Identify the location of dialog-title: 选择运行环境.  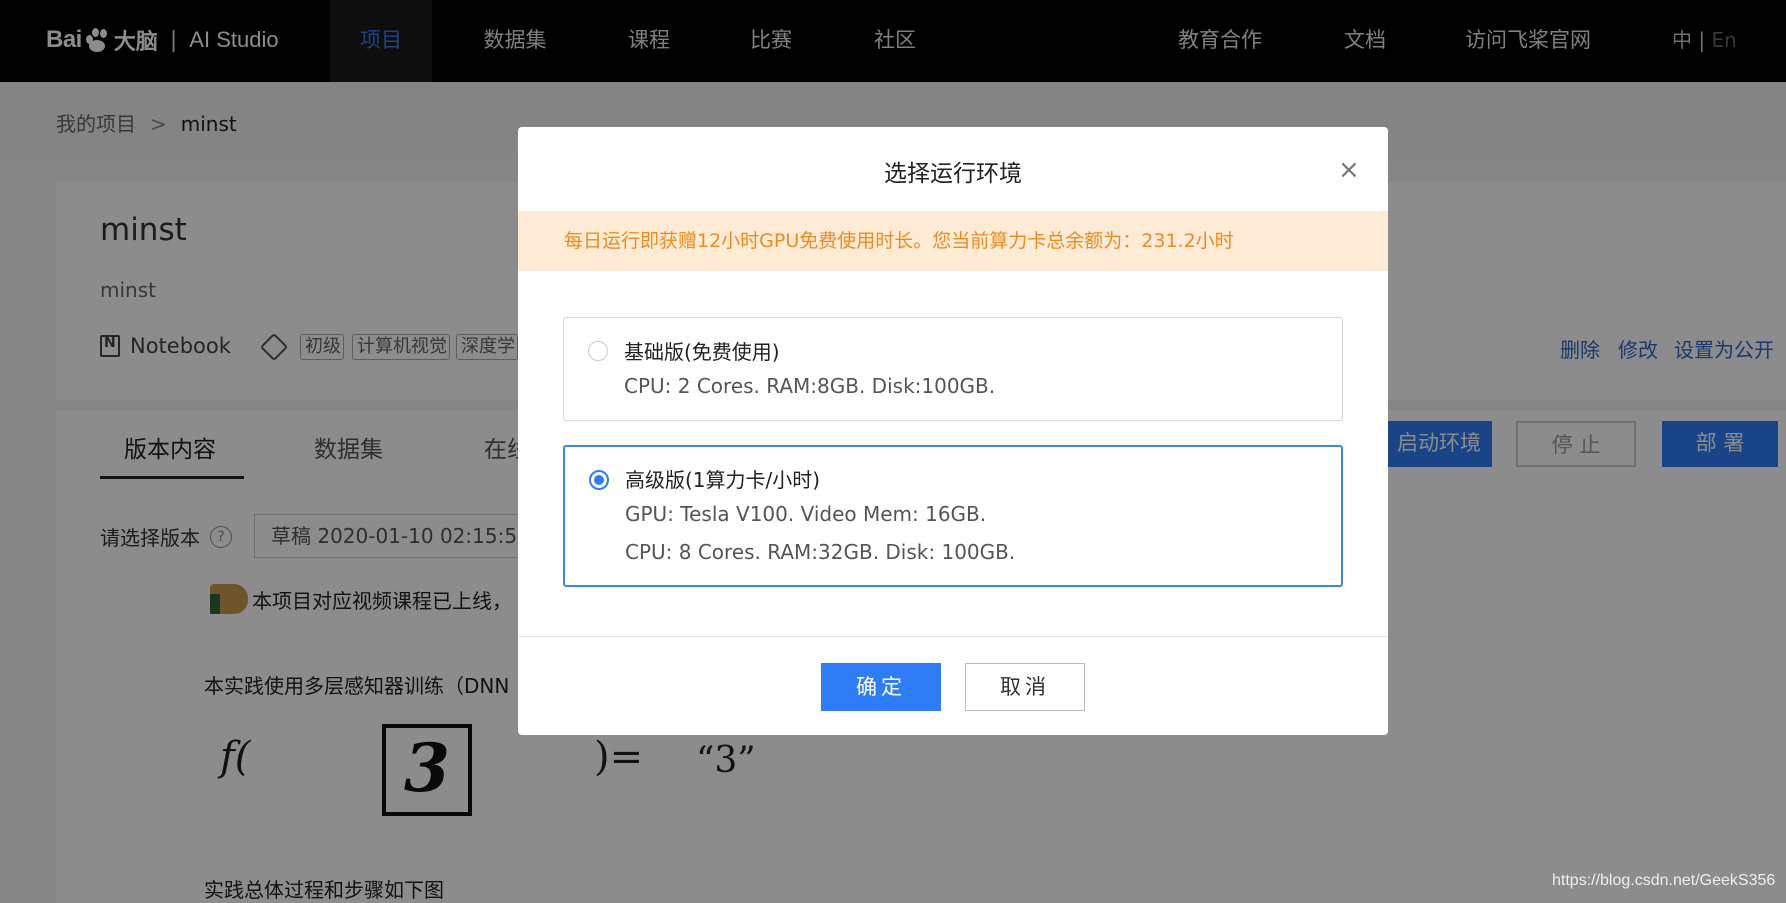
(953, 174).